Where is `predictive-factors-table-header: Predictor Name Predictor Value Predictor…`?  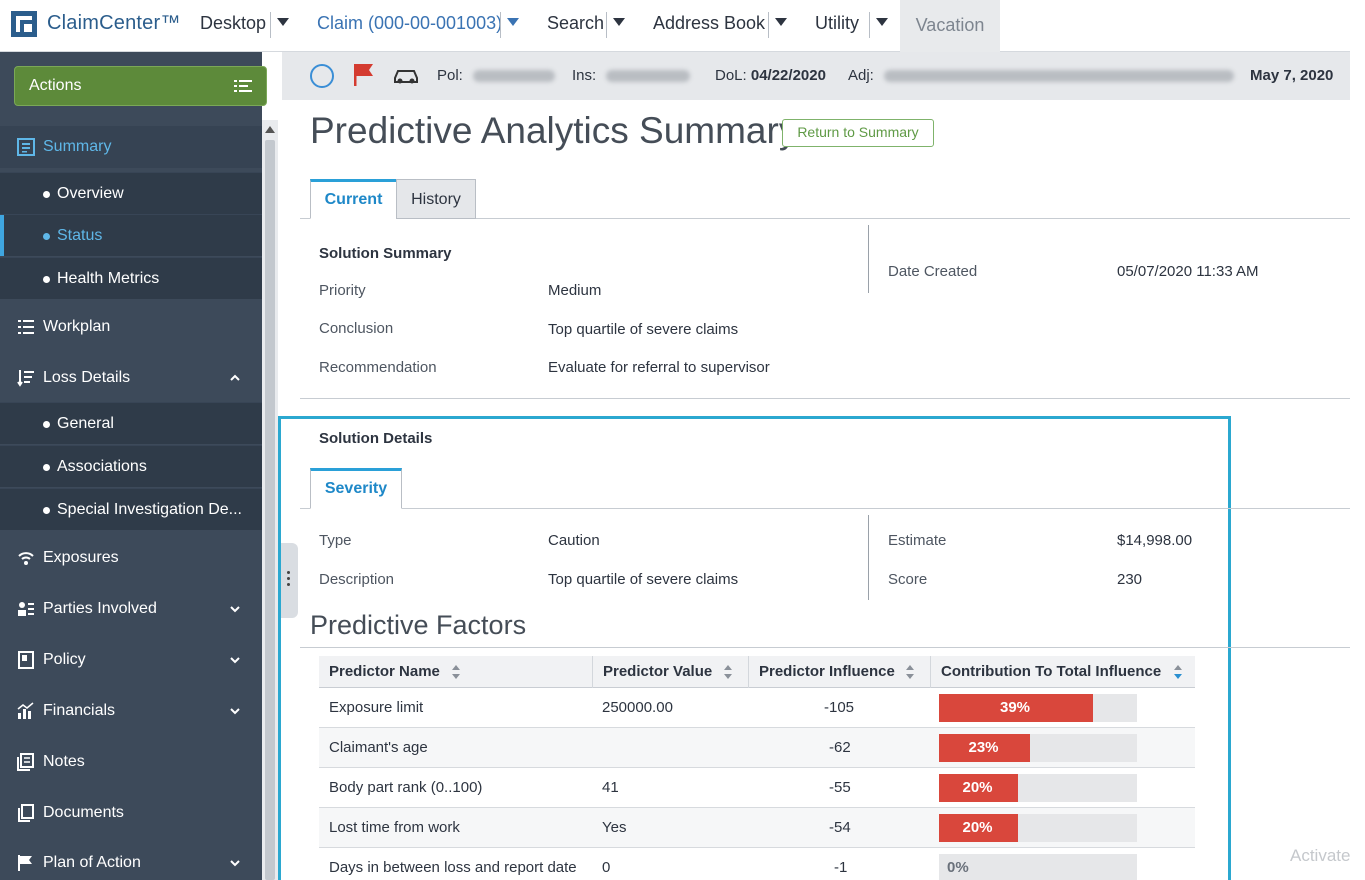
predictive-factors-table-header: Predictor Name Predictor Value Predictor… is located at coordinates (757, 672).